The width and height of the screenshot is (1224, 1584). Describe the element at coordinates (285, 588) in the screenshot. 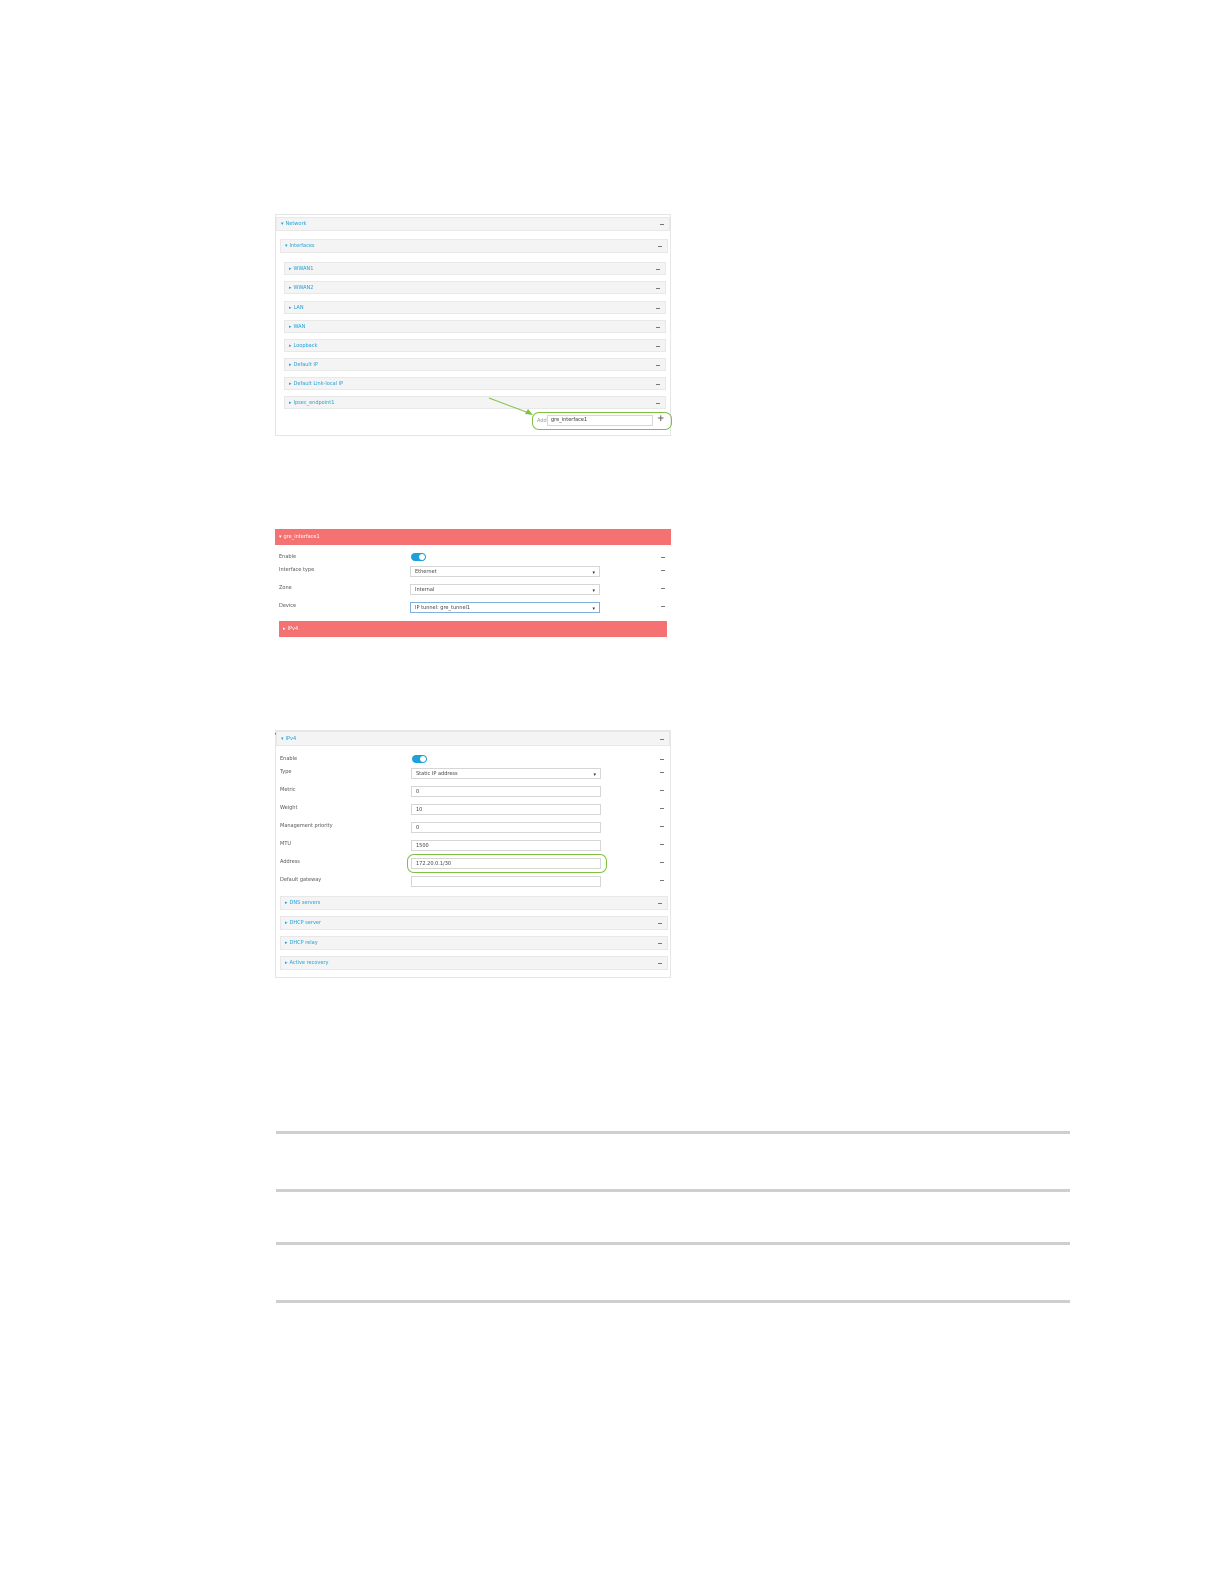

I see `zone-label: Zone` at that location.